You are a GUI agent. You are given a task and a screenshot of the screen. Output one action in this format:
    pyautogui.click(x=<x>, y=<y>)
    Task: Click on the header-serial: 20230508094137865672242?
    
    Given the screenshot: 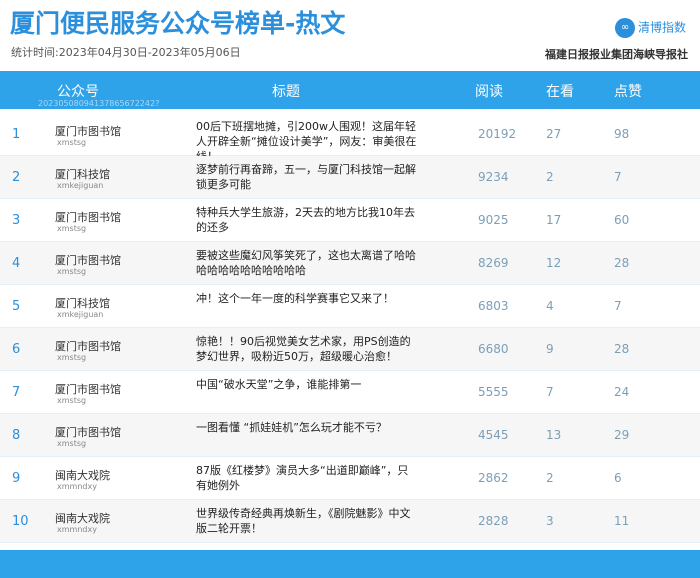 What is the action you would take?
    pyautogui.click(x=99, y=103)
    